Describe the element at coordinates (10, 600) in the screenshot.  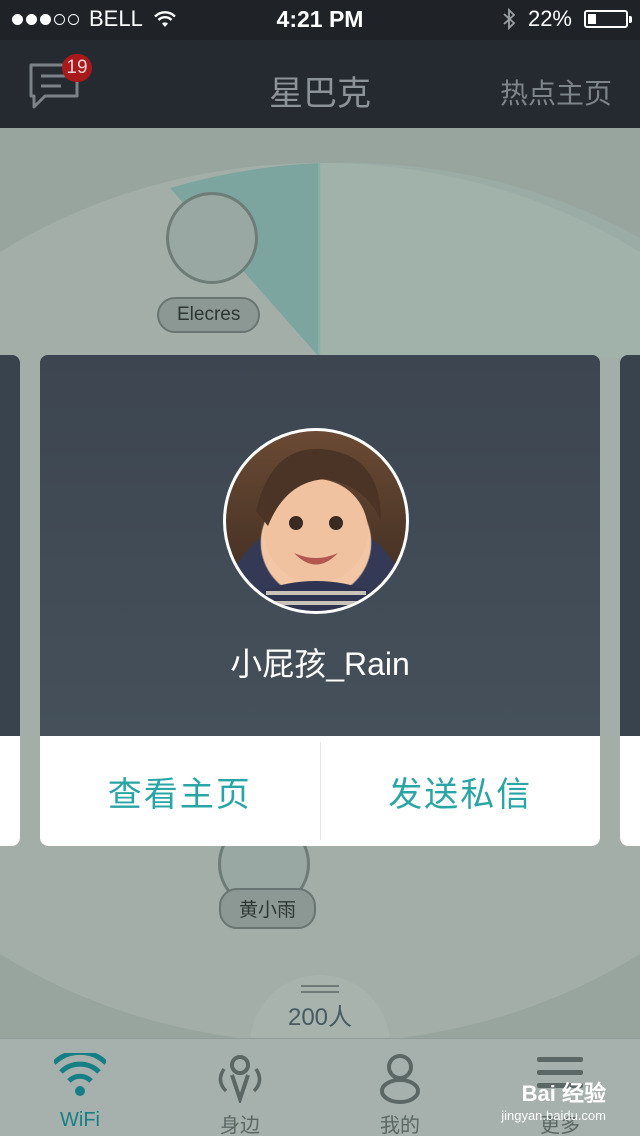
I see `prev-card-edge` at that location.